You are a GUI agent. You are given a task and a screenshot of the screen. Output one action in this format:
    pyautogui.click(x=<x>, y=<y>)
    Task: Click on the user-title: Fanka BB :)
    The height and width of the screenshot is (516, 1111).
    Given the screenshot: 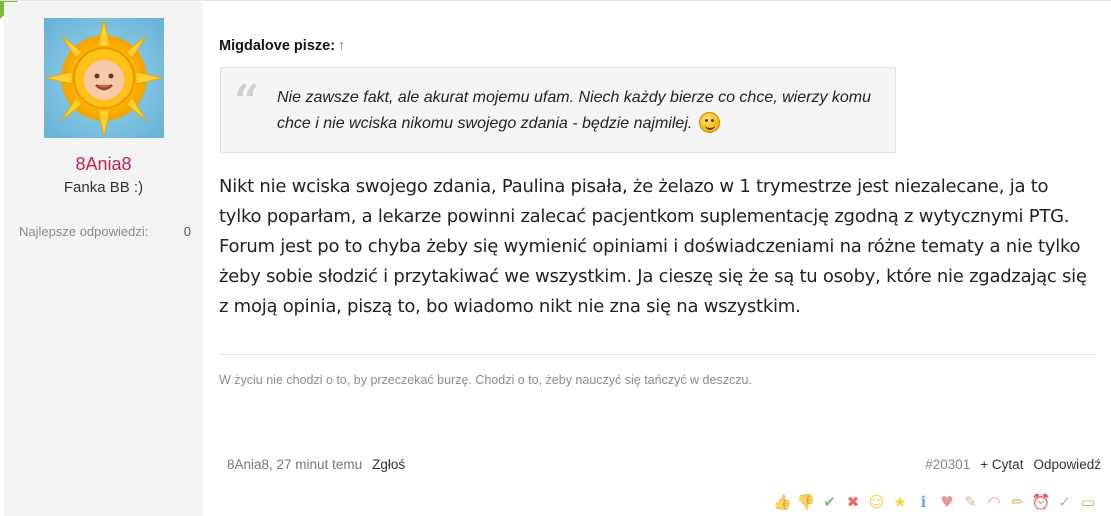 What is the action you would take?
    pyautogui.click(x=103, y=187)
    